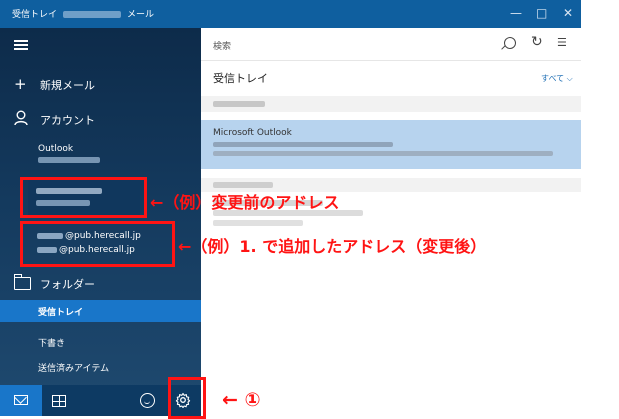 This screenshot has height=419, width=619. What do you see at coordinates (61, 313) in the screenshot?
I see `folder-inbox-label: 受信トレイ` at bounding box center [61, 313].